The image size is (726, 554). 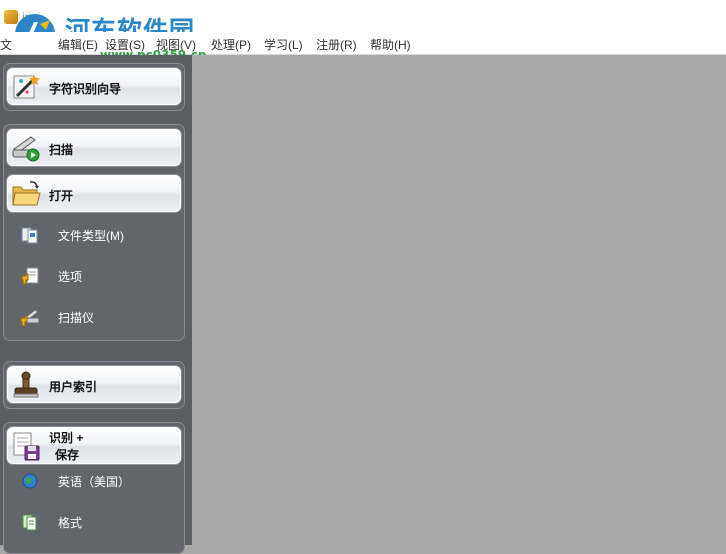 What do you see at coordinates (67, 455) in the screenshot?
I see `recognize-label-line2: 保存` at bounding box center [67, 455].